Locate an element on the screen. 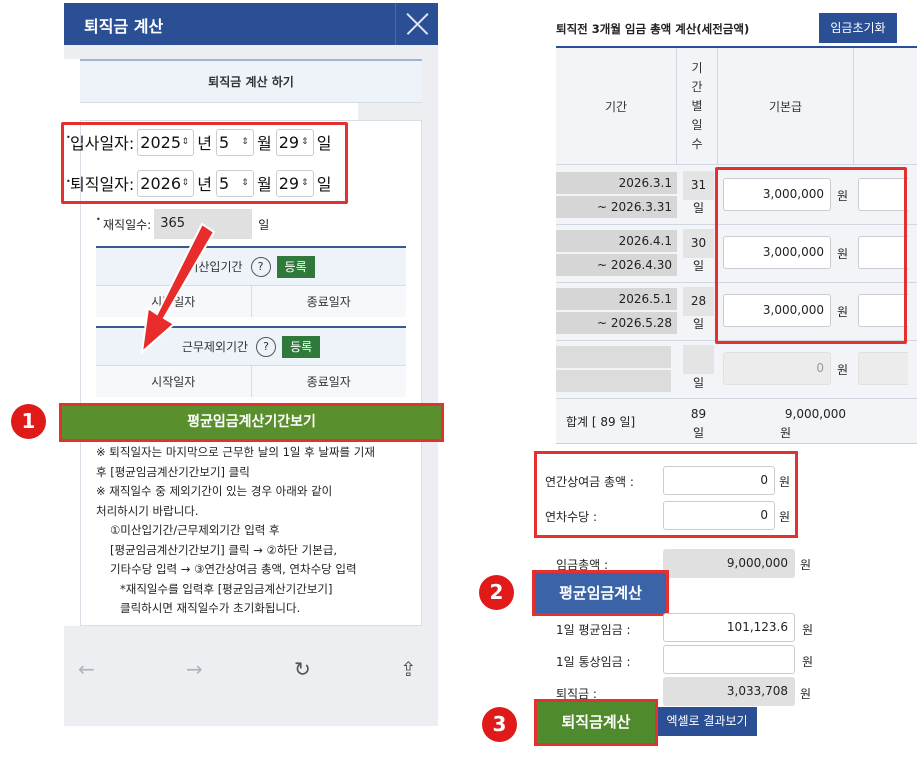  row4-end is located at coordinates (613, 381).